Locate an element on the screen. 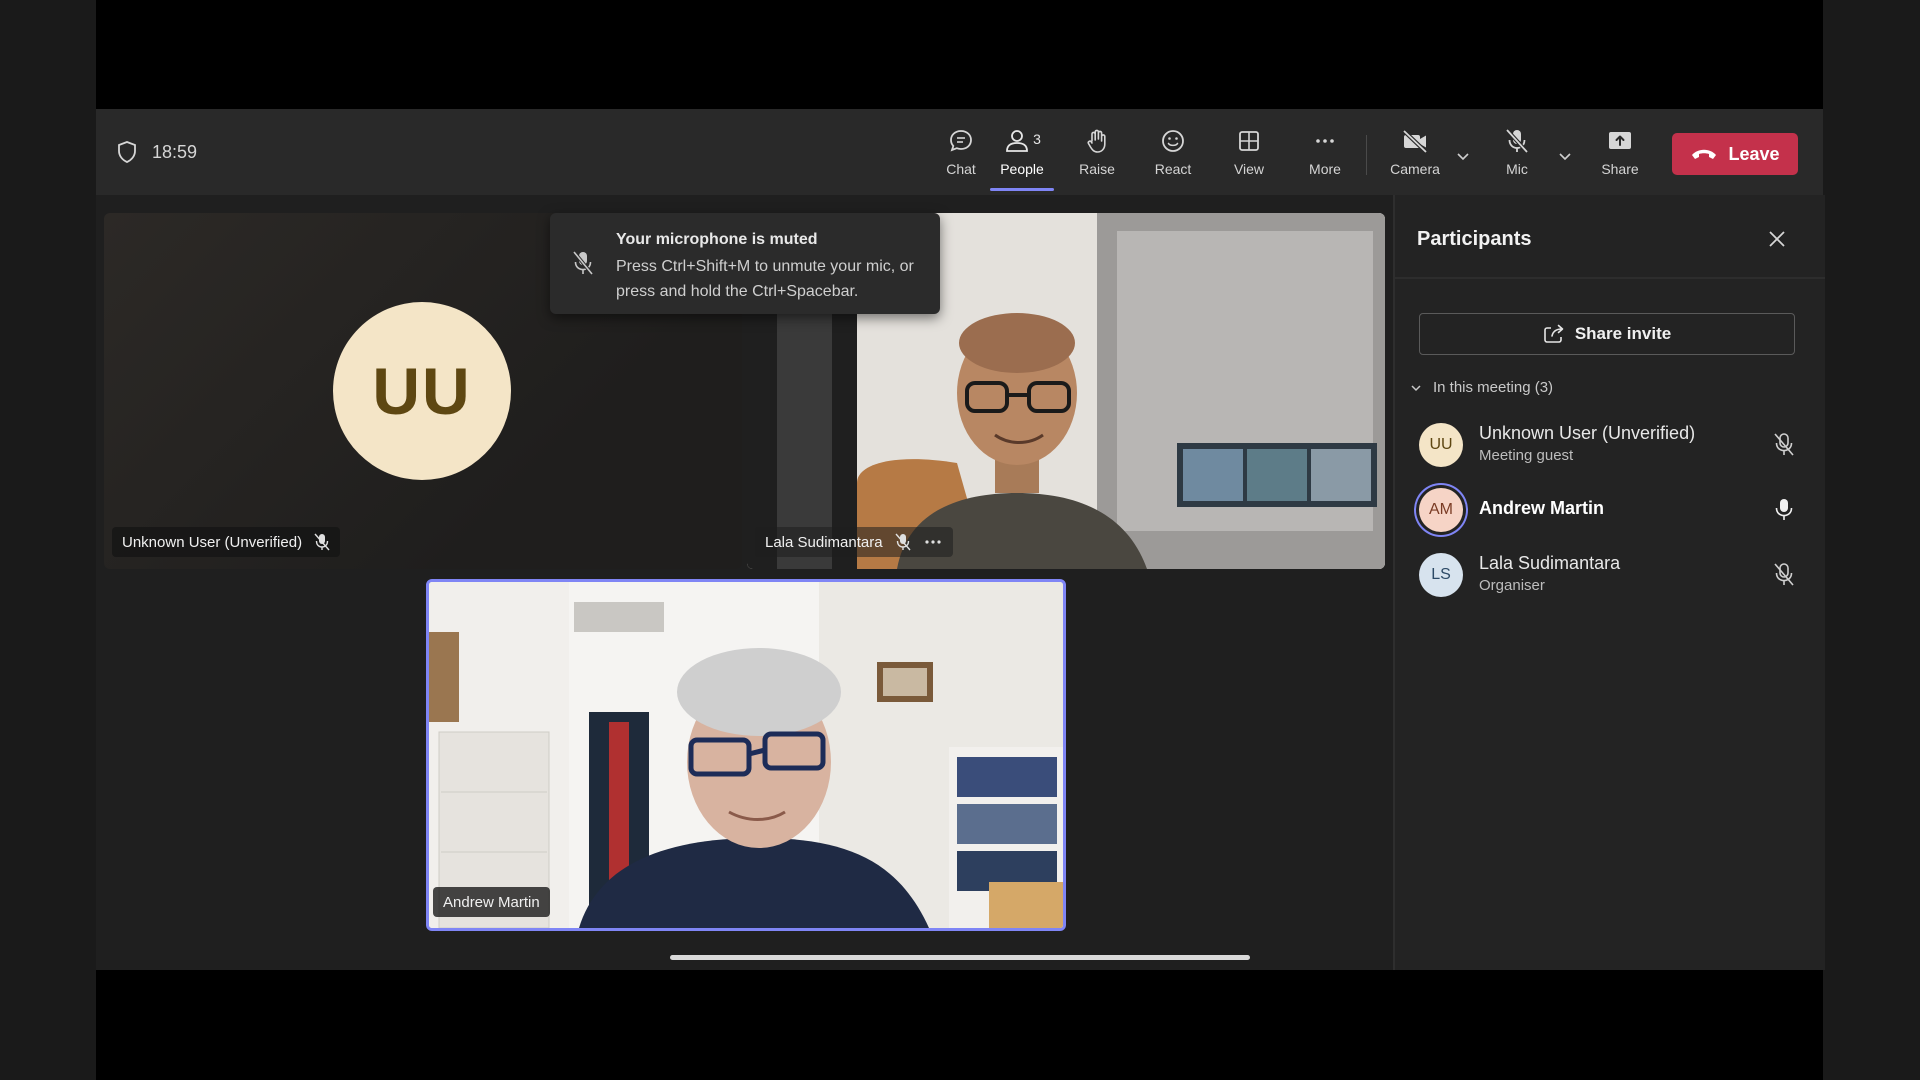 Image resolution: width=1920 pixels, height=1080 pixels. chevron-down-icon is located at coordinates (1416, 387).